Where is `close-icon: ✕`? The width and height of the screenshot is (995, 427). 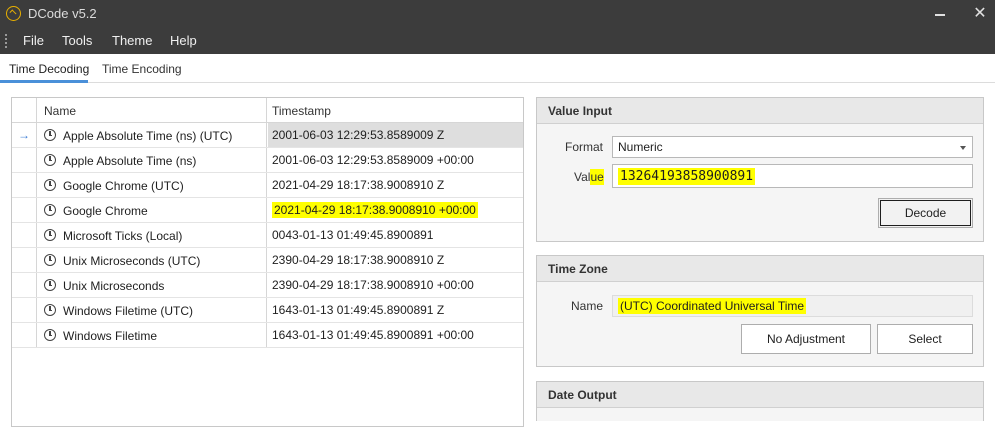
close-icon: ✕ is located at coordinates (980, 14).